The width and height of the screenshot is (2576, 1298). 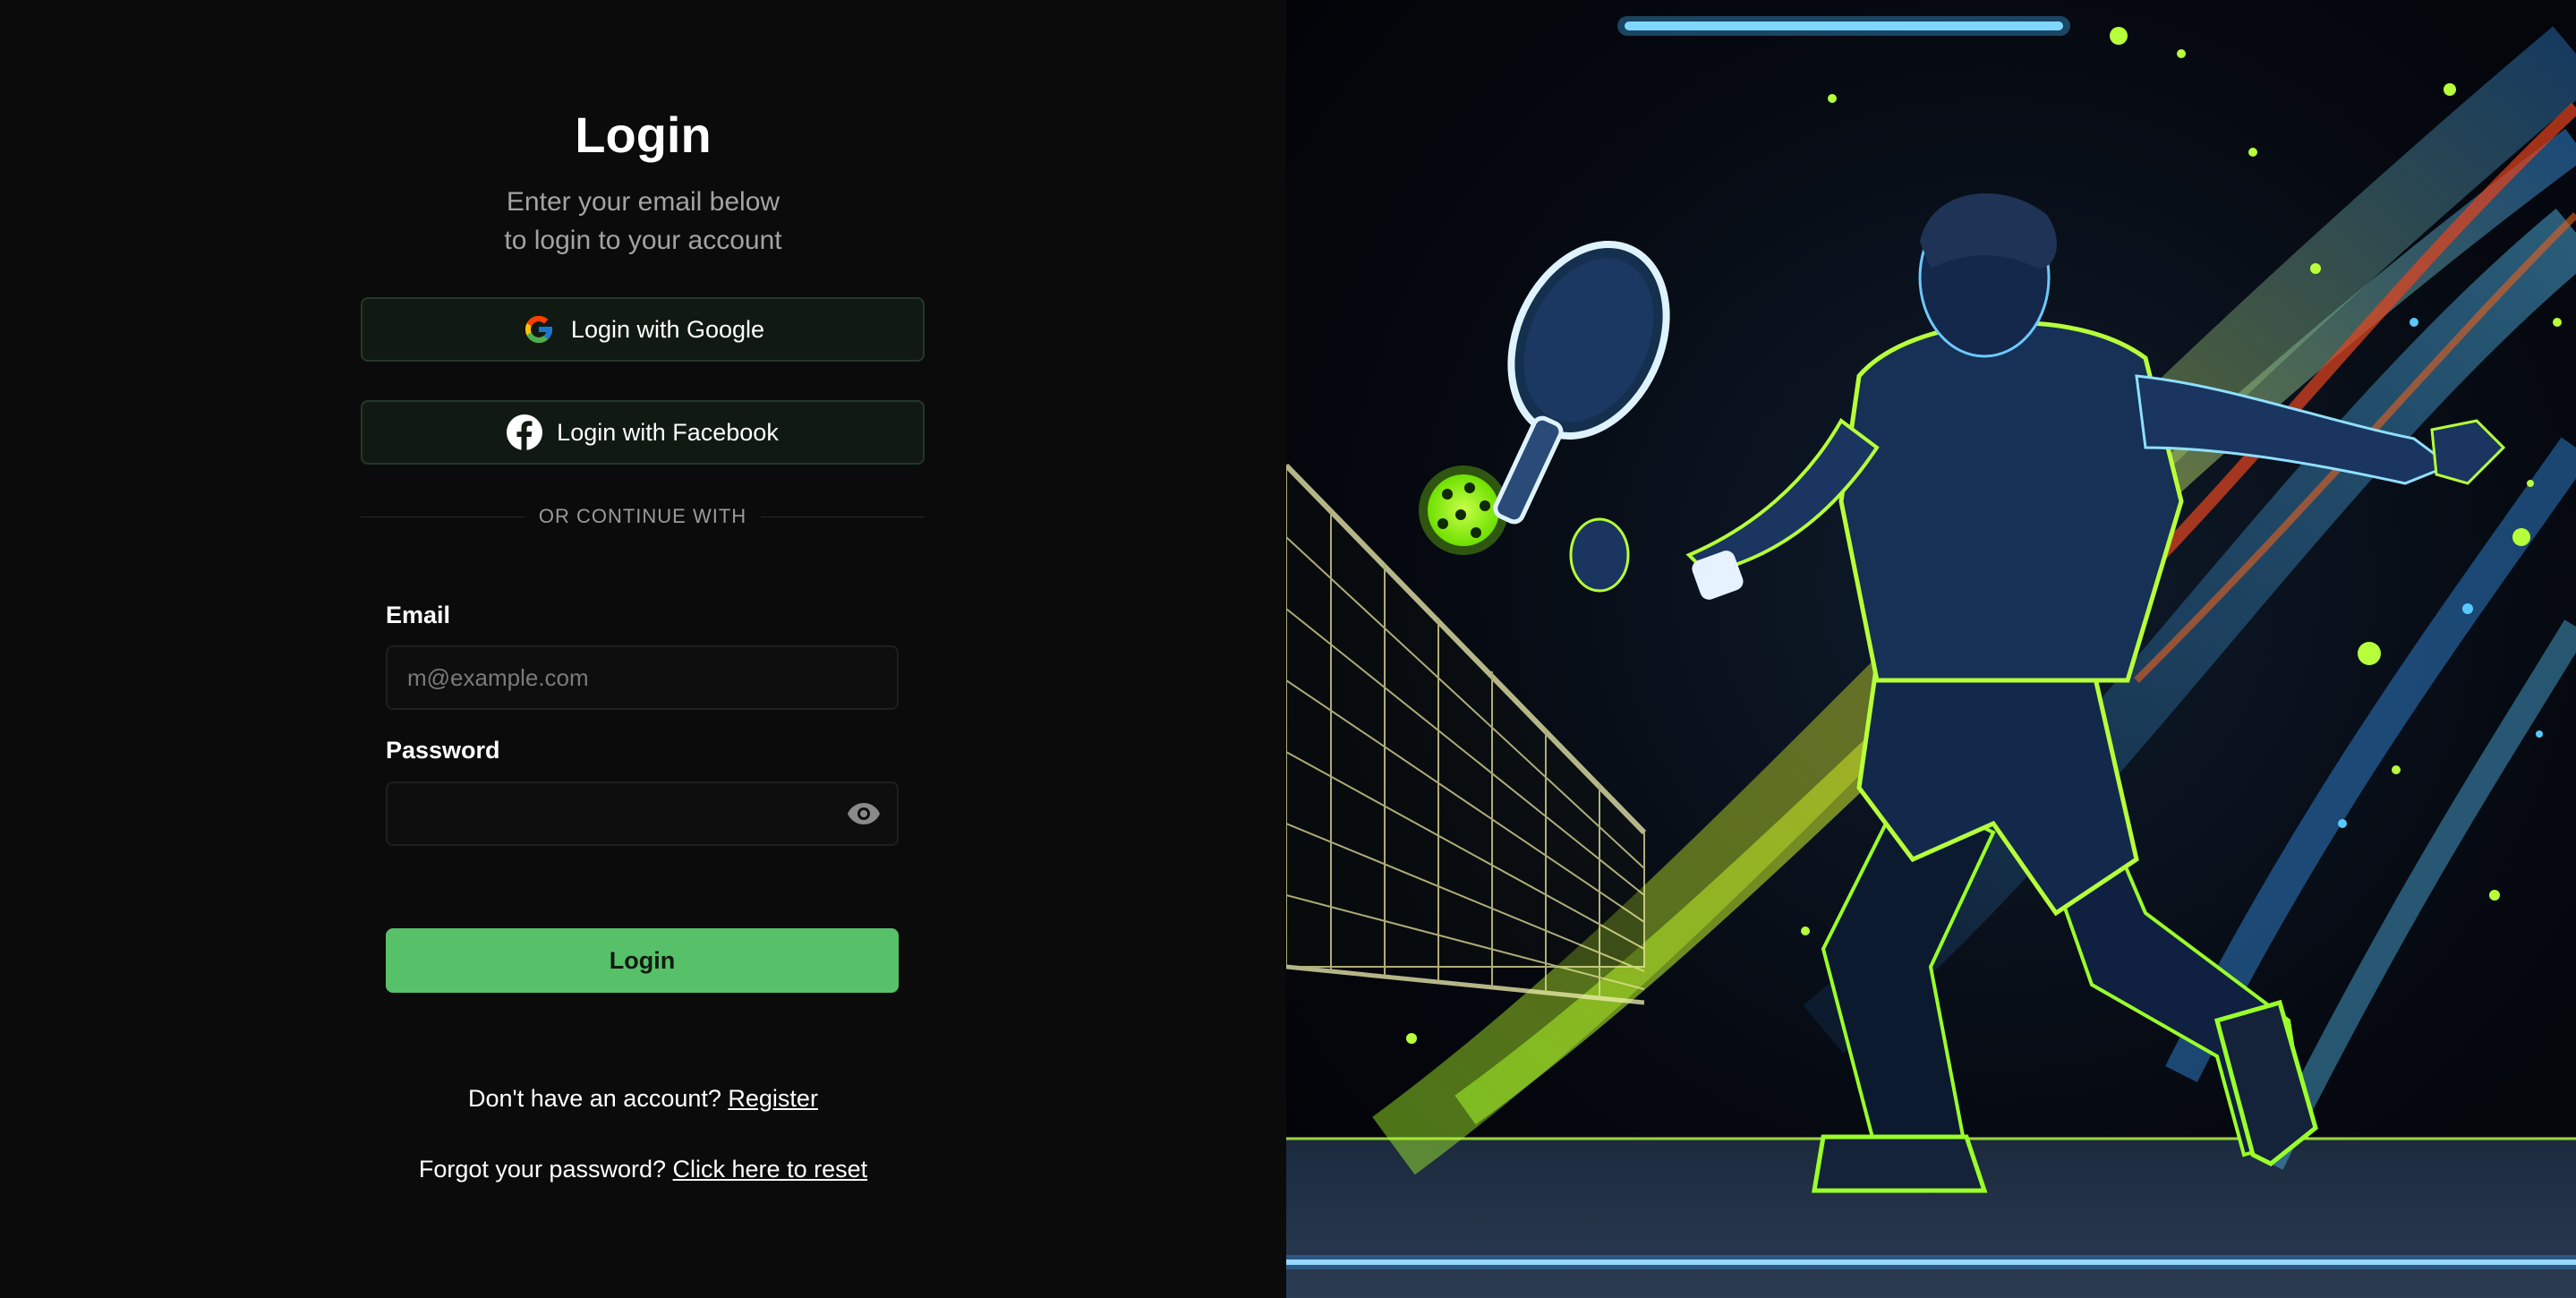 I want to click on login-with-facebook-button: Login with Facebook, so click(x=643, y=432).